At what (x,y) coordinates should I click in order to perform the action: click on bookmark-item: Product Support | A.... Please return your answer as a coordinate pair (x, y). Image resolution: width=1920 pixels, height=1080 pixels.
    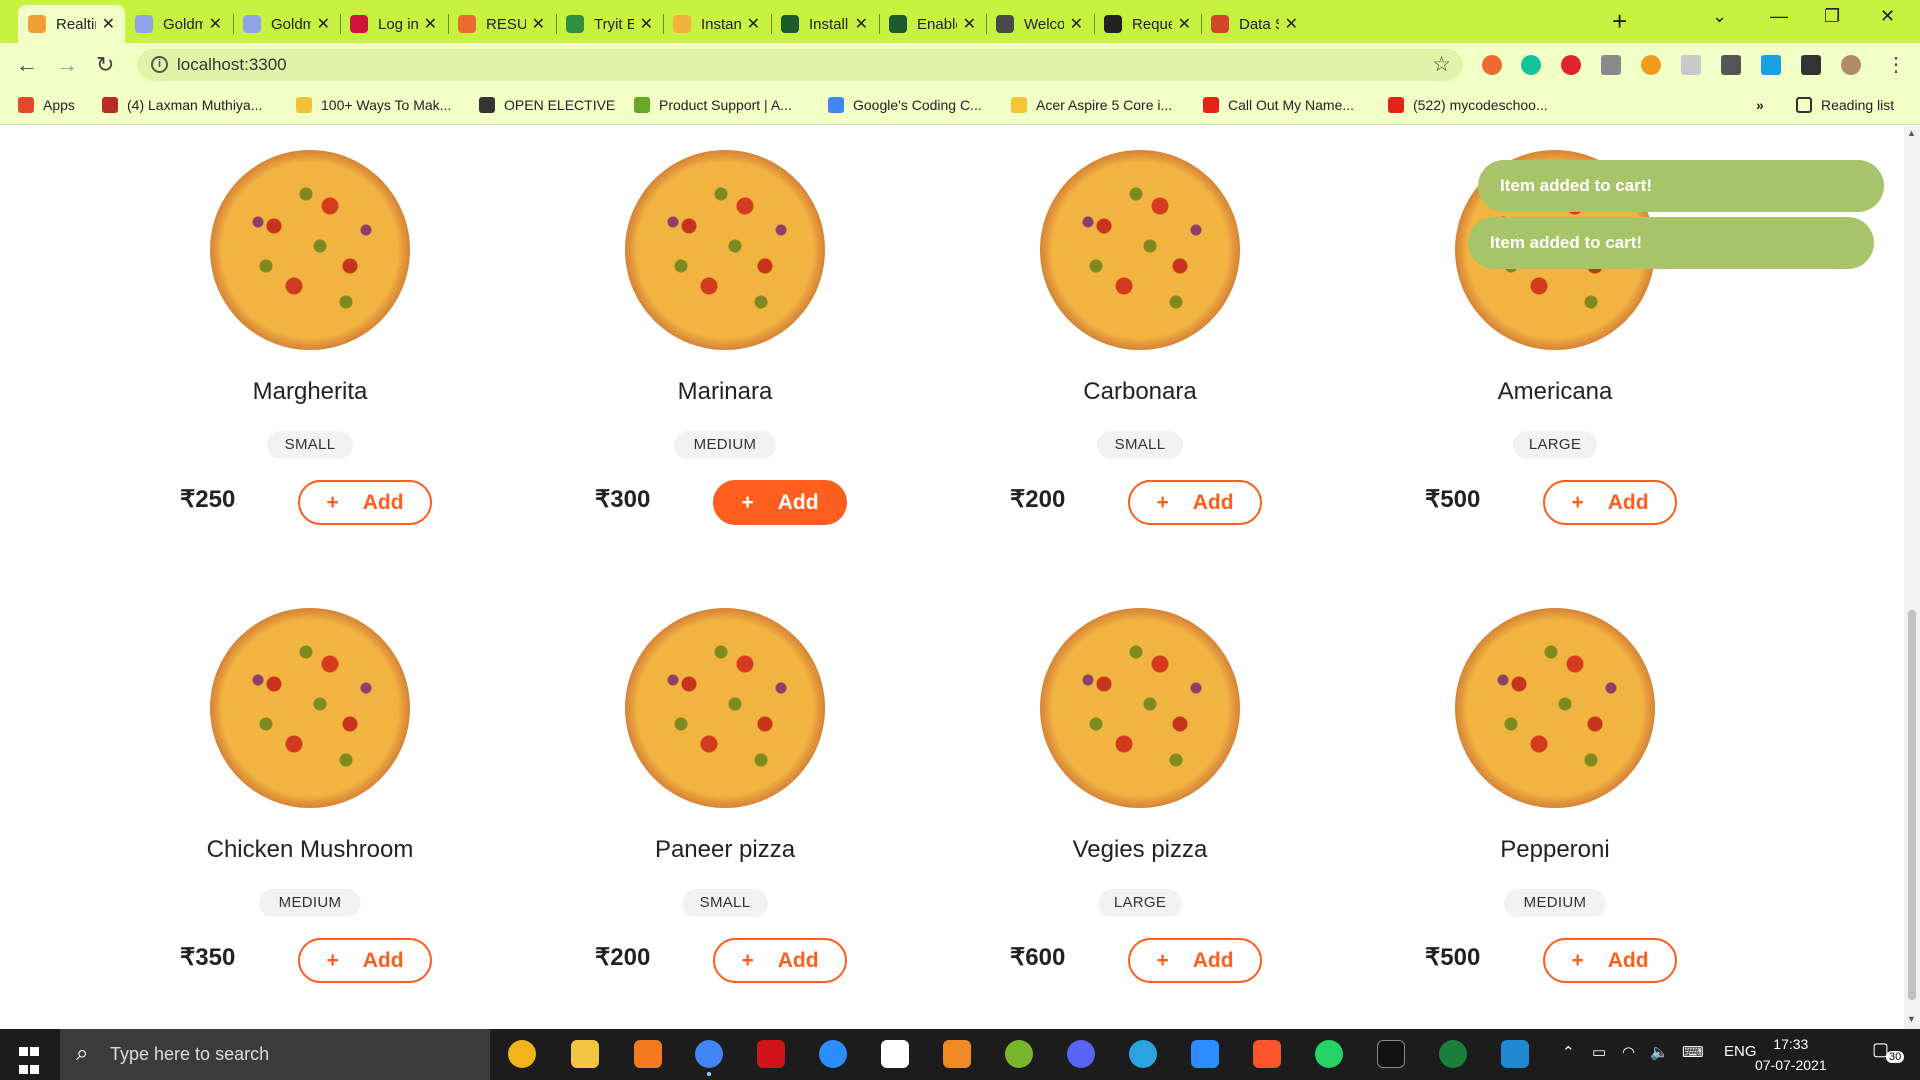
    Looking at the image, I should click on (713, 105).